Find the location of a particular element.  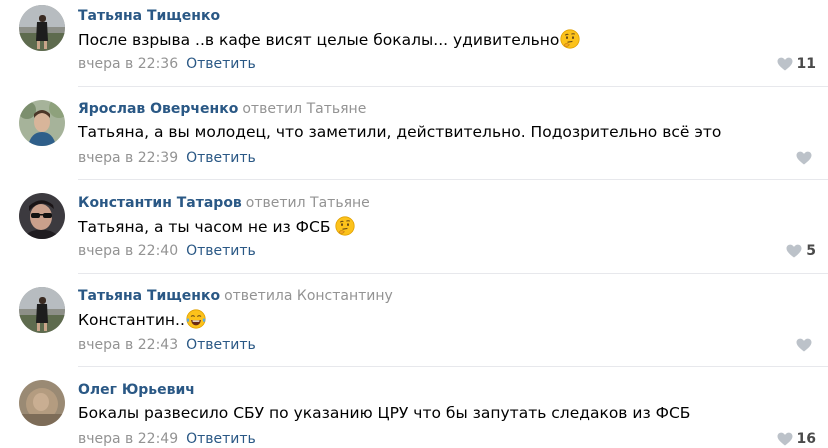

comment-header: Константин Татаров ответил Татьяне is located at coordinates (224, 203).